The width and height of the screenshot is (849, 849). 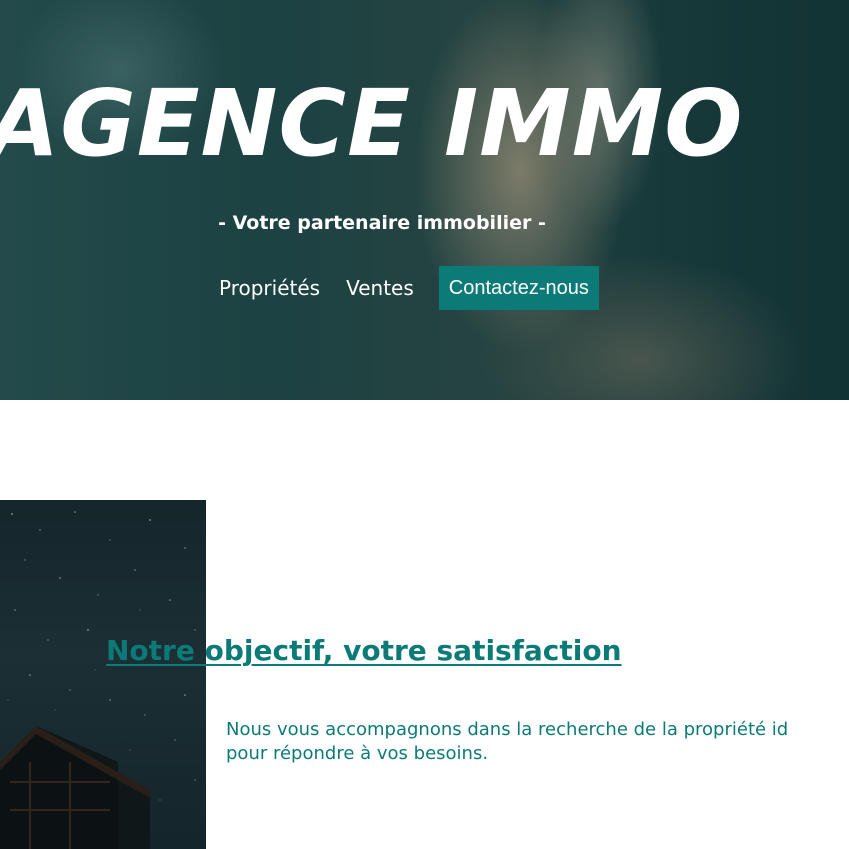 What do you see at coordinates (364, 650) in the screenshot?
I see `section-heading: Notre objectif, votre satisfaction` at bounding box center [364, 650].